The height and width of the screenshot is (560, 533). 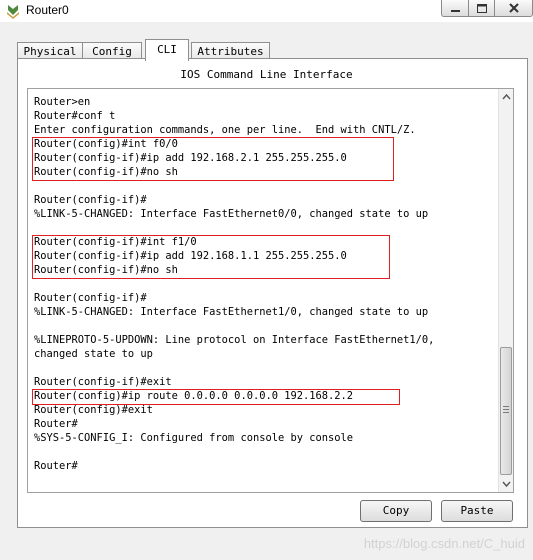 What do you see at coordinates (506, 411) in the screenshot?
I see `scrollbar-thumb` at bounding box center [506, 411].